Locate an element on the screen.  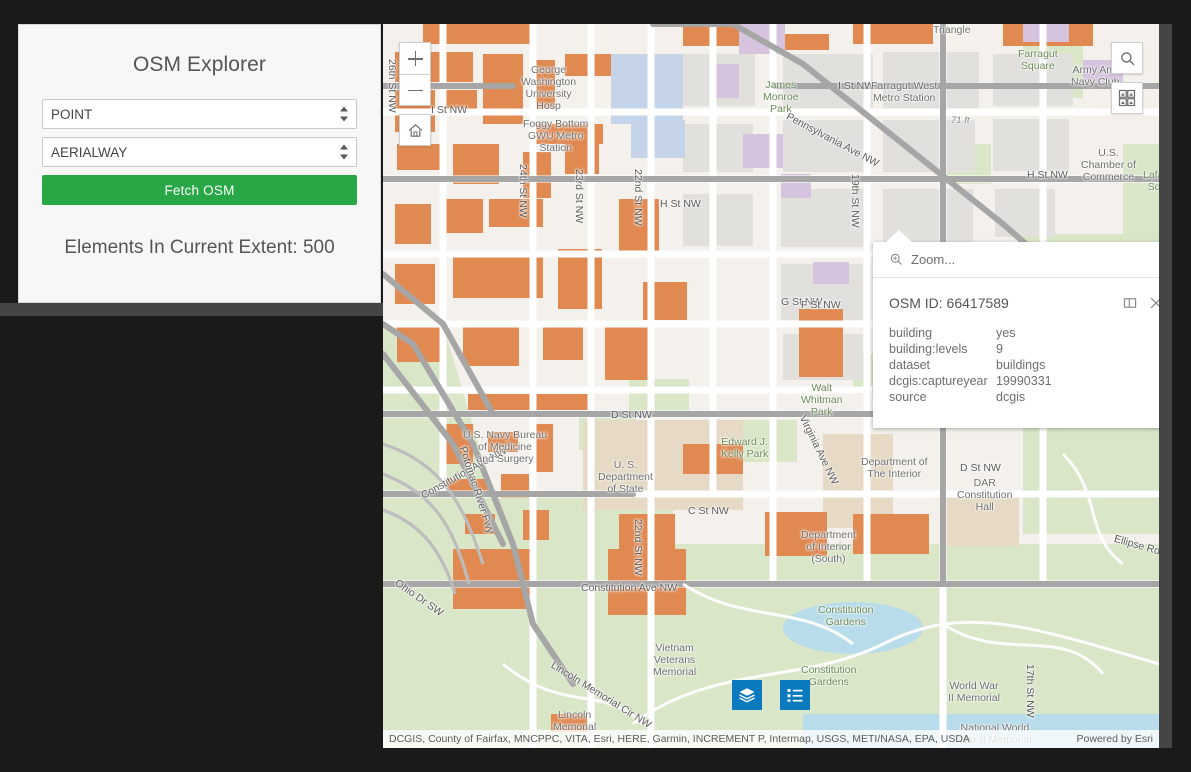
popup-attribute-row: dcgis:captureyear 19990331 is located at coordinates (1024, 381).